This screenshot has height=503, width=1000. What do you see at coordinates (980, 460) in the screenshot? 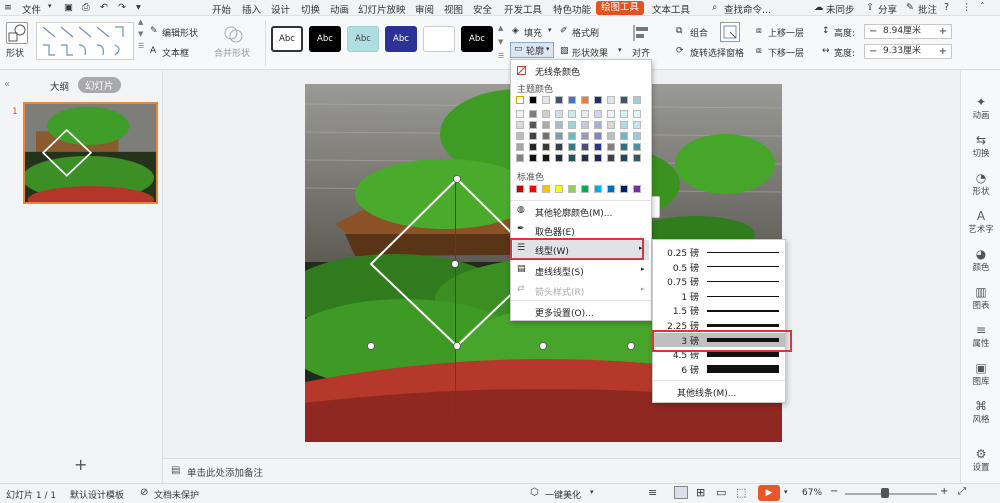
I see `settings-pane: ⚙ 设置` at bounding box center [980, 460].